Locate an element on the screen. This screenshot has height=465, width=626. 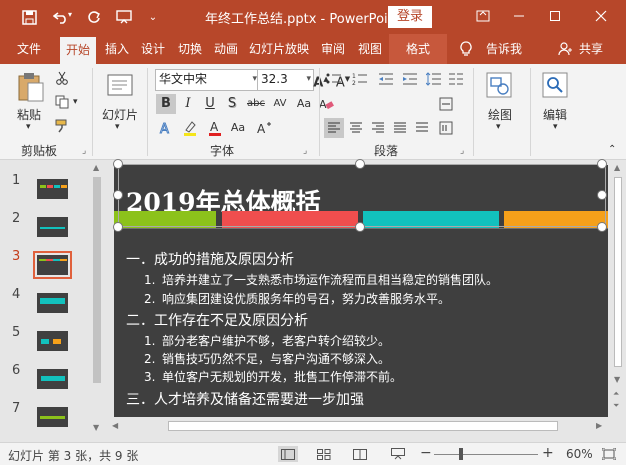
list-item: 3. 单位客户无规划的开发，批售工作停滞不前。 is located at coordinates (273, 376).